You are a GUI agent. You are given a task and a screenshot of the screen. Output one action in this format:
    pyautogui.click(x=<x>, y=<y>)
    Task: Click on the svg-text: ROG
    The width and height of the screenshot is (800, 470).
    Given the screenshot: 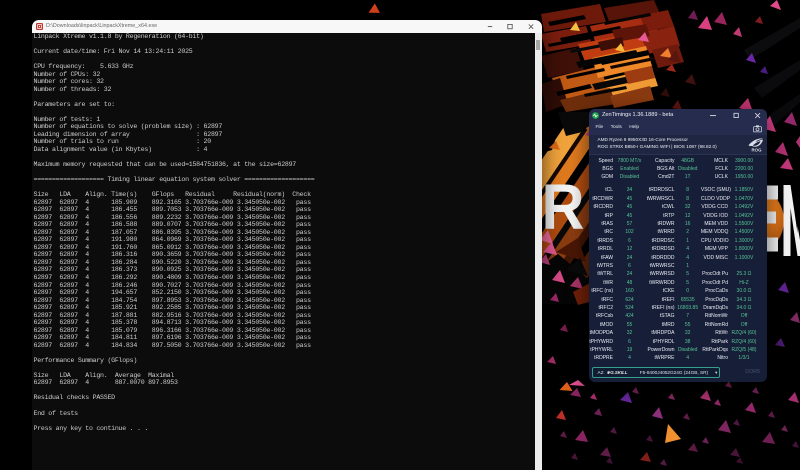 What is the action you would take?
    pyautogui.click(x=756, y=150)
    